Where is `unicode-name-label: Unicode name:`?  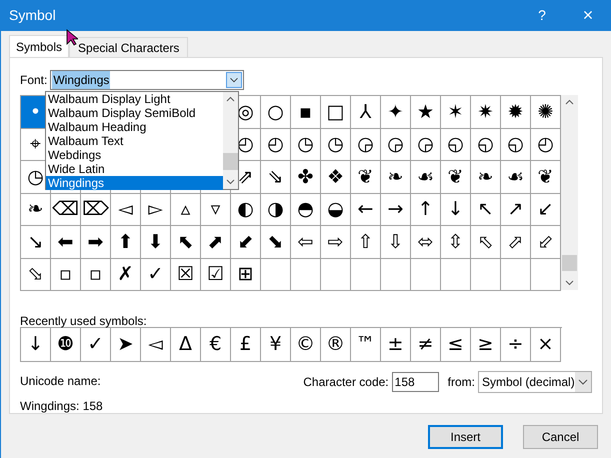
unicode-name-label: Unicode name: is located at coordinates (61, 381).